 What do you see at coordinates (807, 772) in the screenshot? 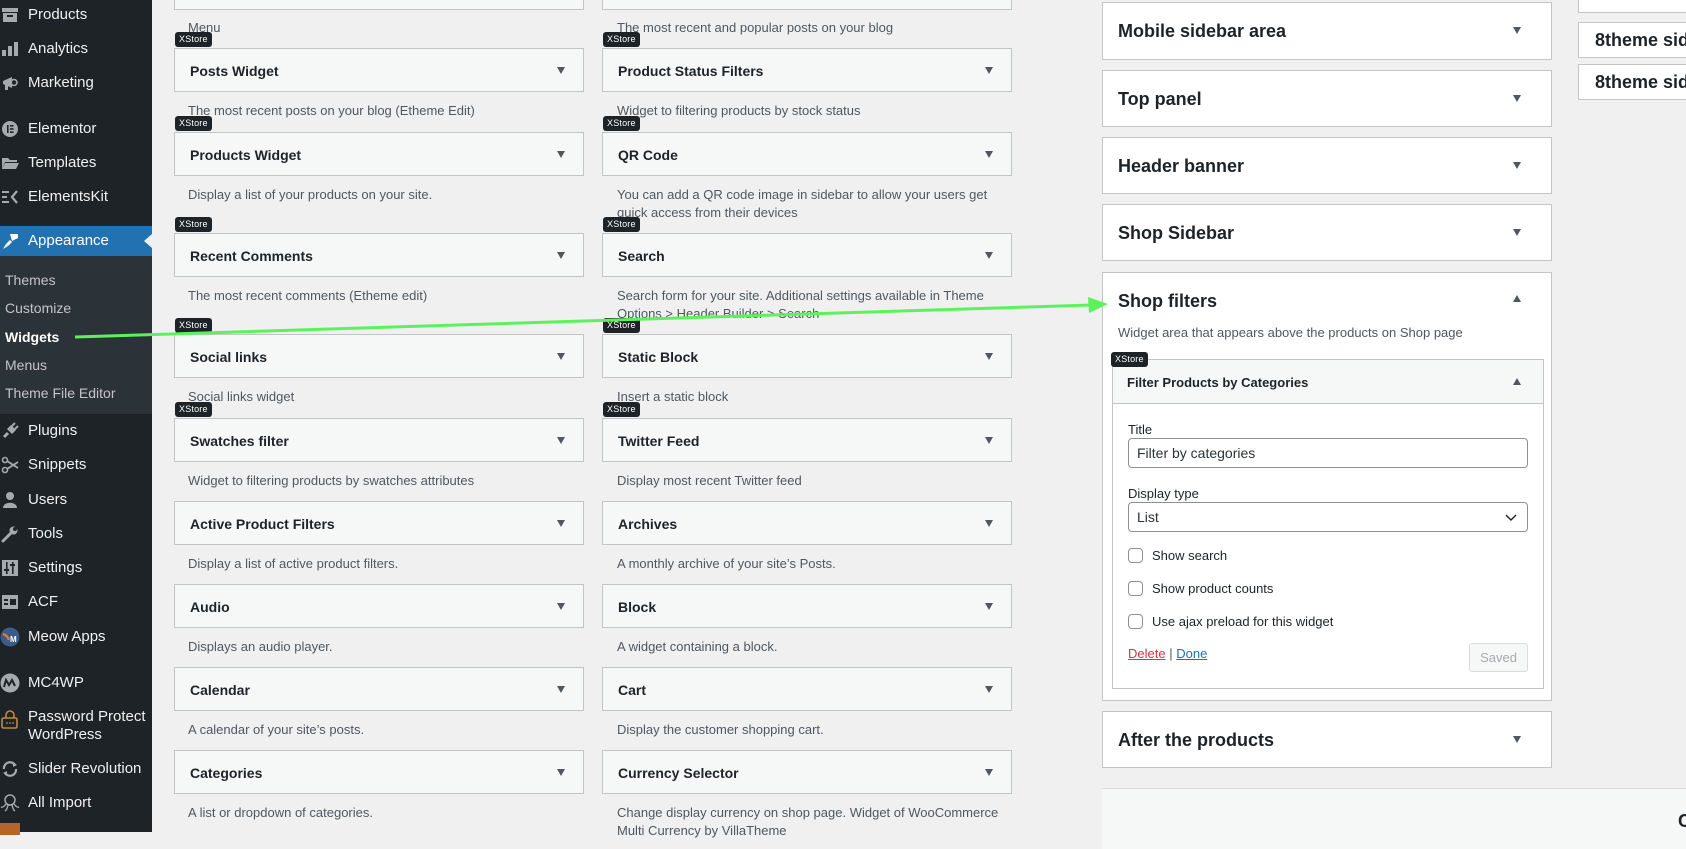
I see `widget-currency-selector: Currency Selector` at bounding box center [807, 772].